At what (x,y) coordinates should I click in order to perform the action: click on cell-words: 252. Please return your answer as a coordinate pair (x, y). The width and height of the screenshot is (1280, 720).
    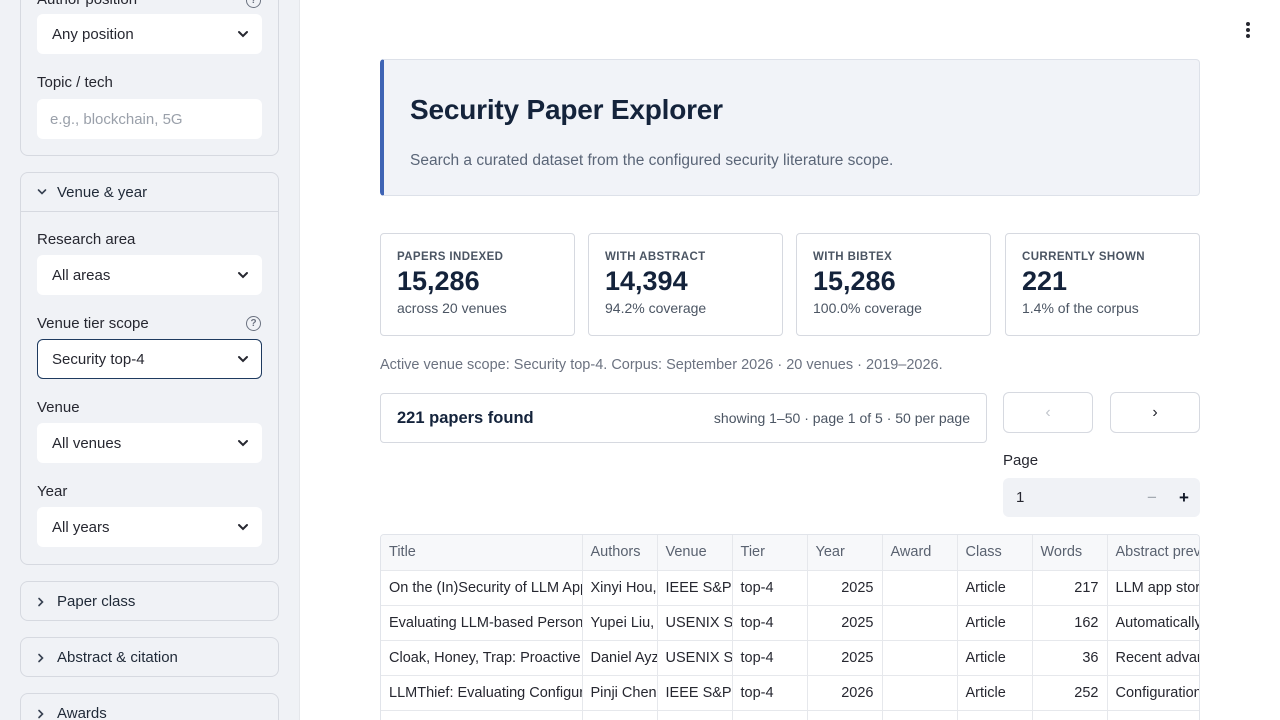
    Looking at the image, I should click on (1070, 693).